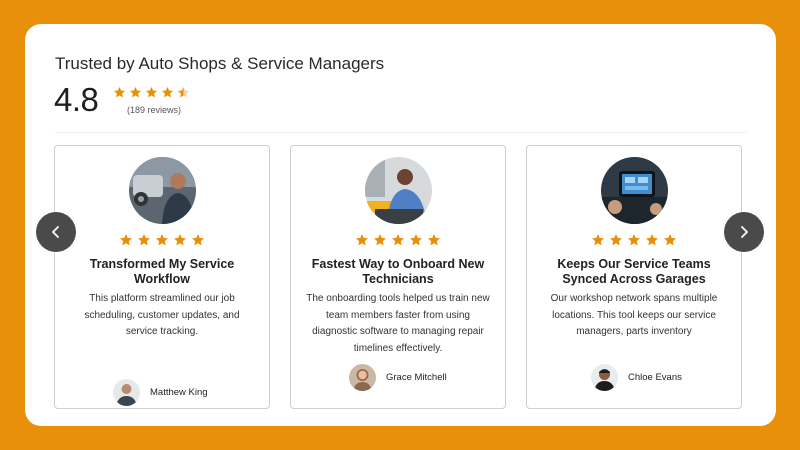 This screenshot has width=800, height=450. I want to click on testimonial-title: Fastest Way to Onboard New Technicians, so click(398, 271).